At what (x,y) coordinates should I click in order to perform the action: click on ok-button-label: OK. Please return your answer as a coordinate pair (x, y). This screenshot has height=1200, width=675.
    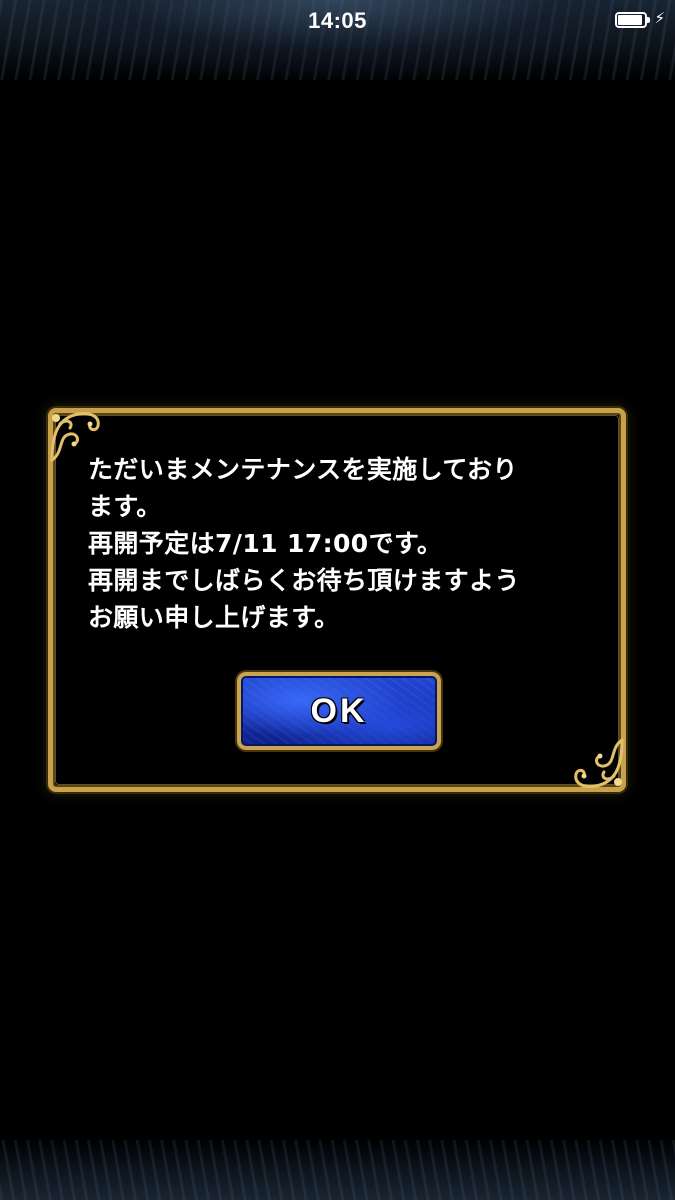
    Looking at the image, I should click on (339, 711).